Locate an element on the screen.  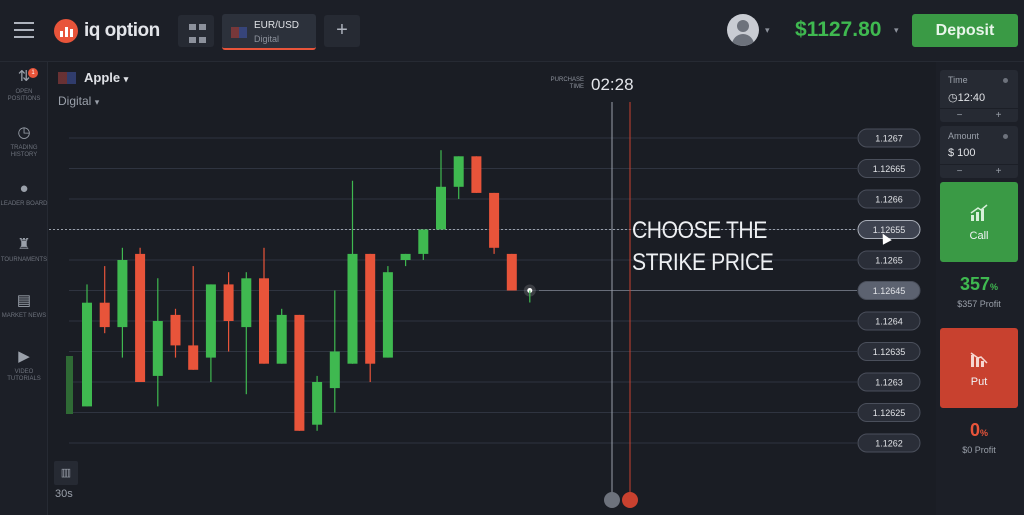
purchase-time-label: PURCHASE TIME is located at coordinates (567, 83).